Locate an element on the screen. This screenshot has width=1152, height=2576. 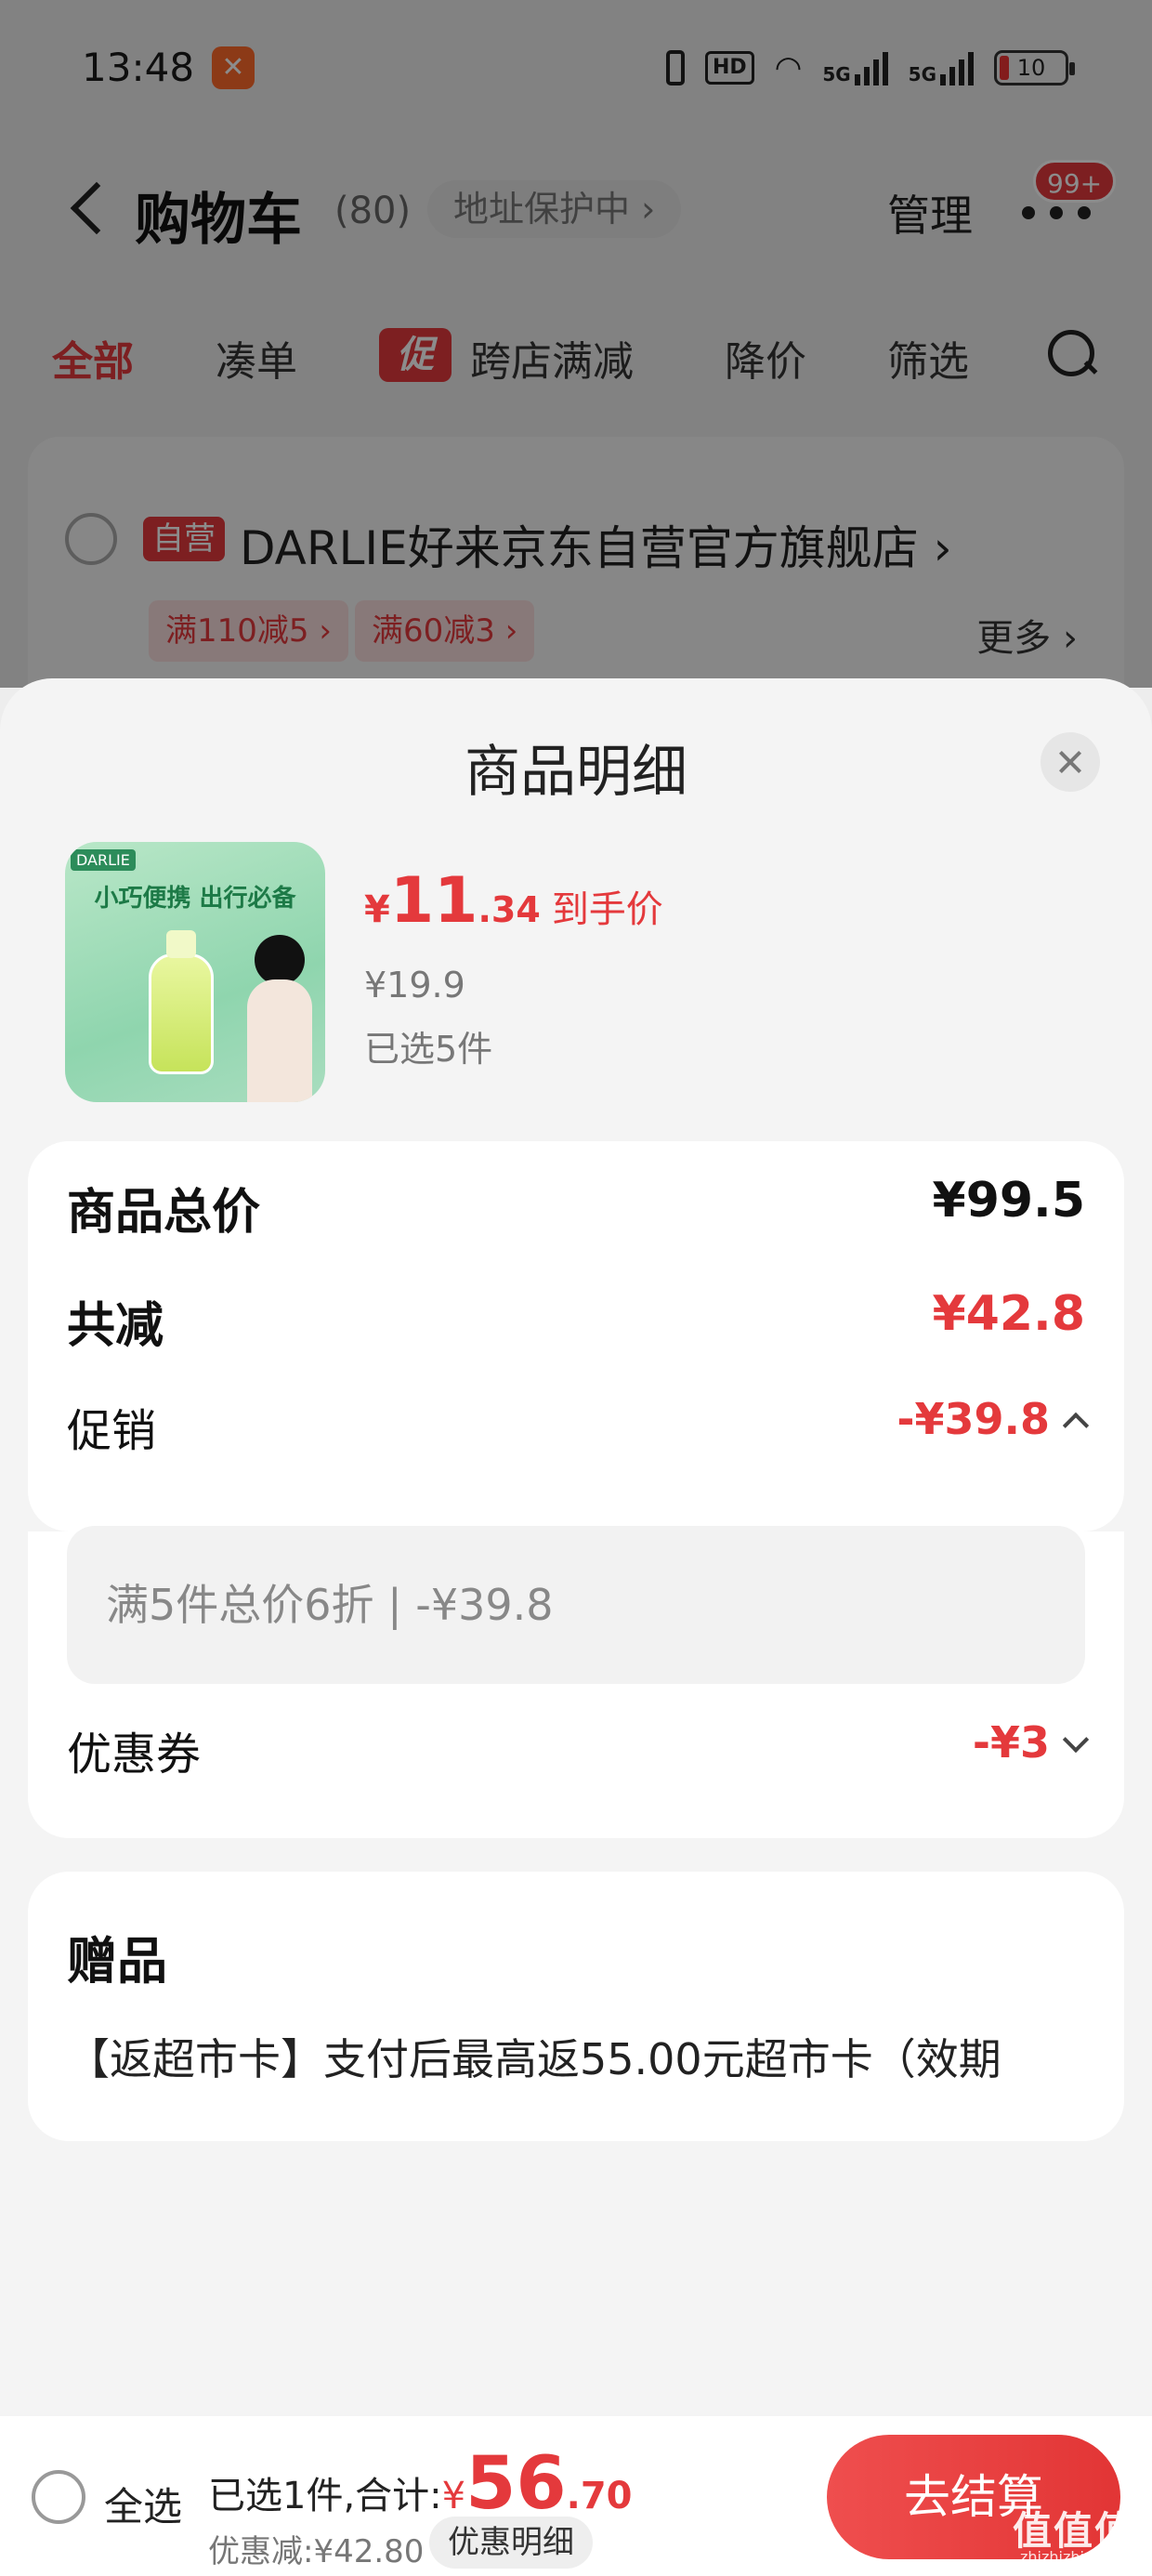
discount-detail-button: 优惠明细 is located at coordinates (511, 2543).